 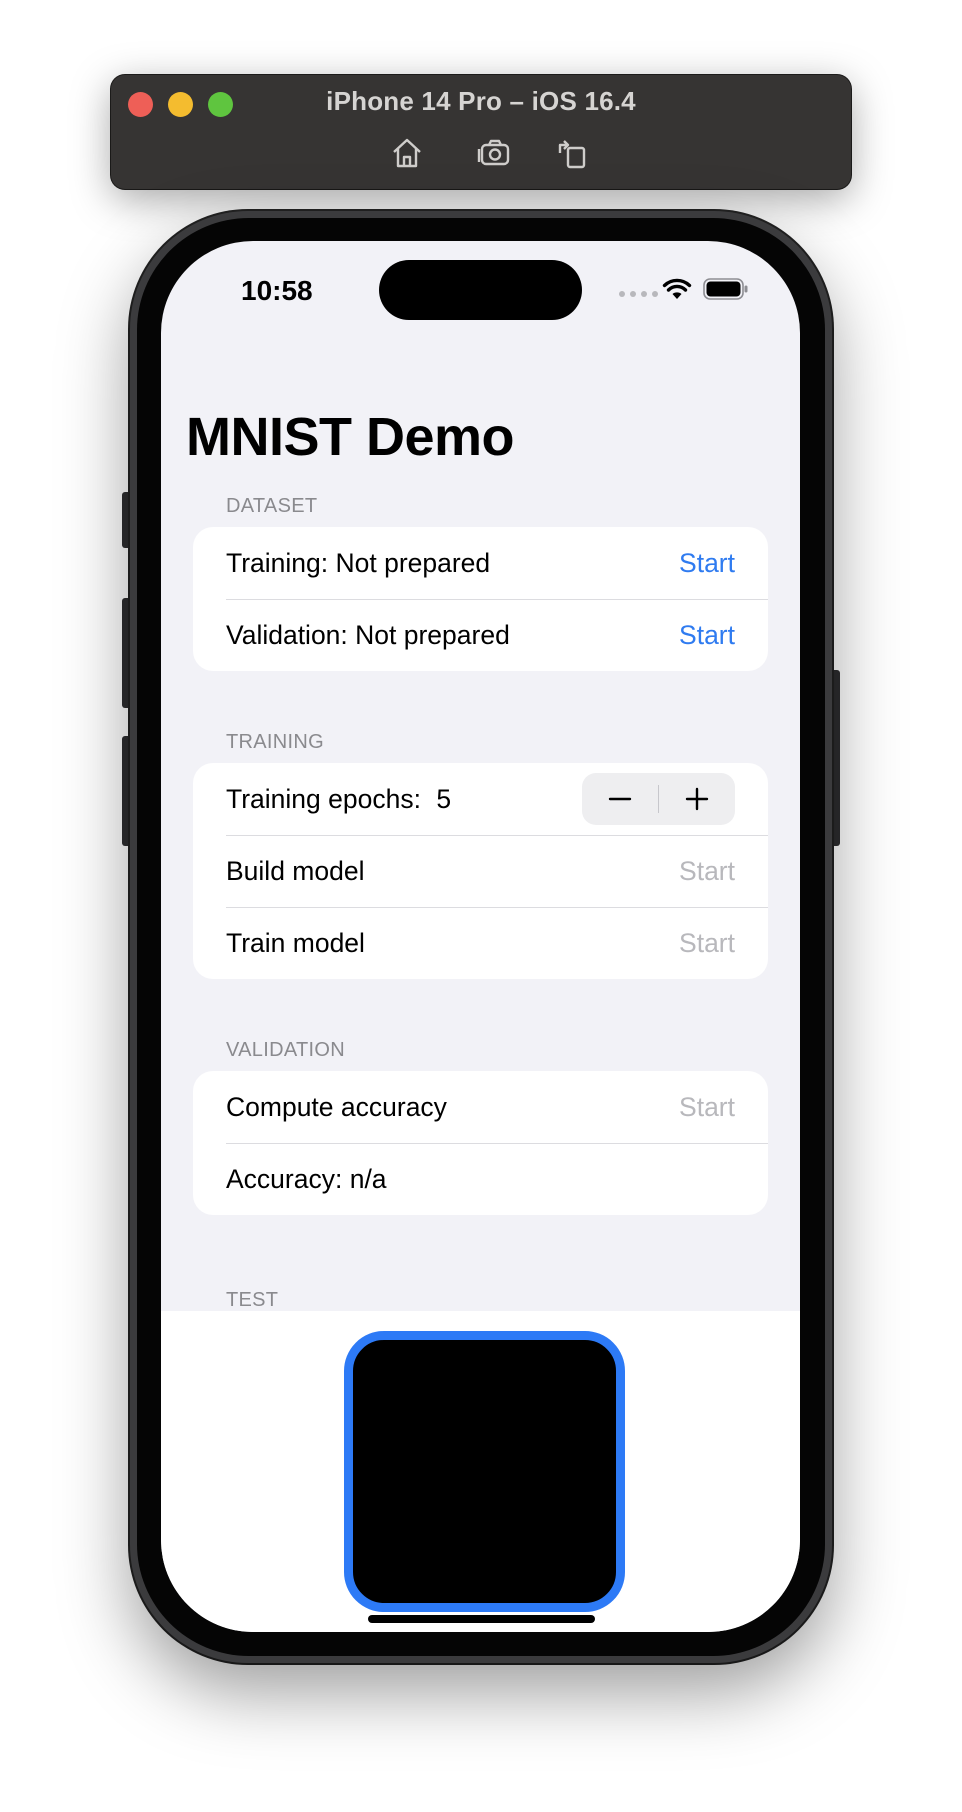 I want to click on home-icon, so click(x=407, y=153).